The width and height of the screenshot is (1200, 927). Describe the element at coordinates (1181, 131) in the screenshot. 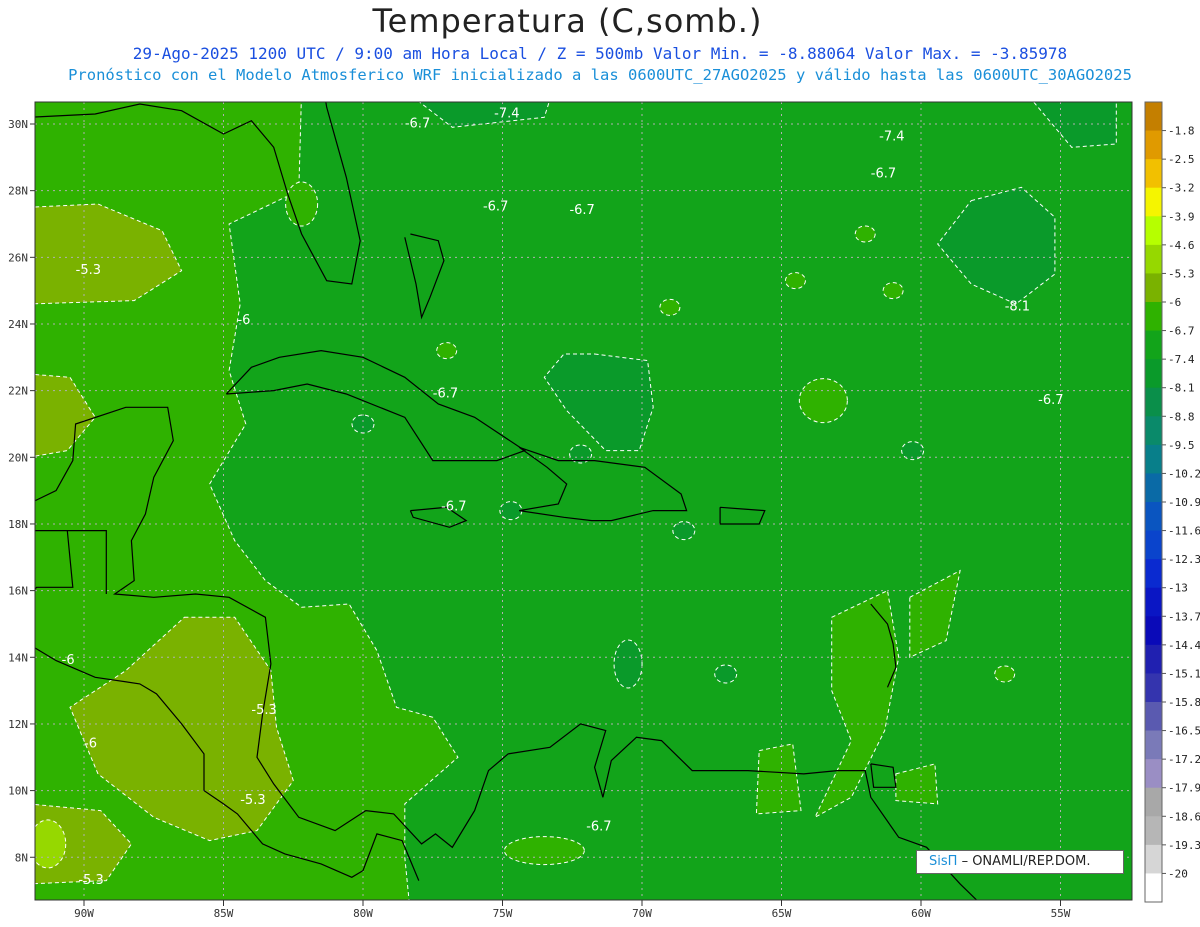

I see `color-scale-label: -1.8` at that location.